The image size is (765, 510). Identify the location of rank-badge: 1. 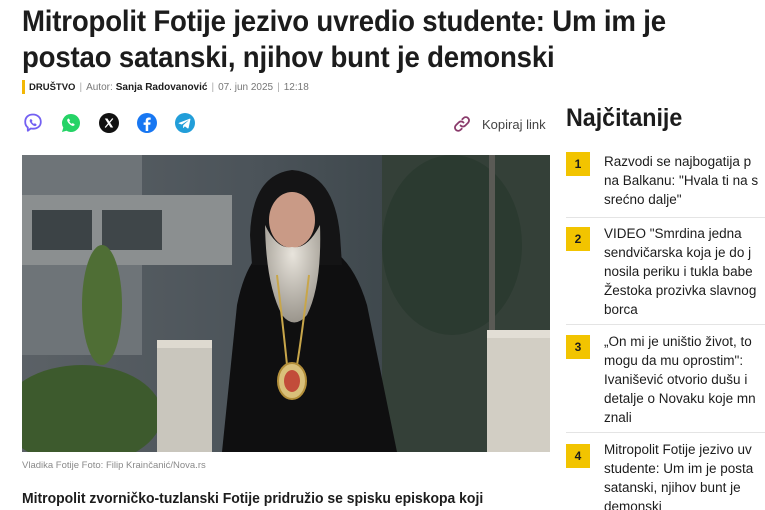
(578, 164).